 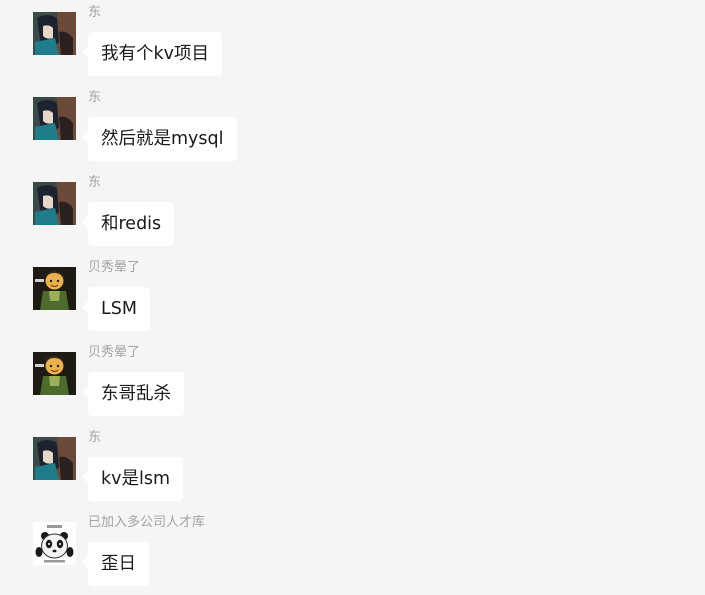 I want to click on chat-message: 东 和redis, so click(x=353, y=221).